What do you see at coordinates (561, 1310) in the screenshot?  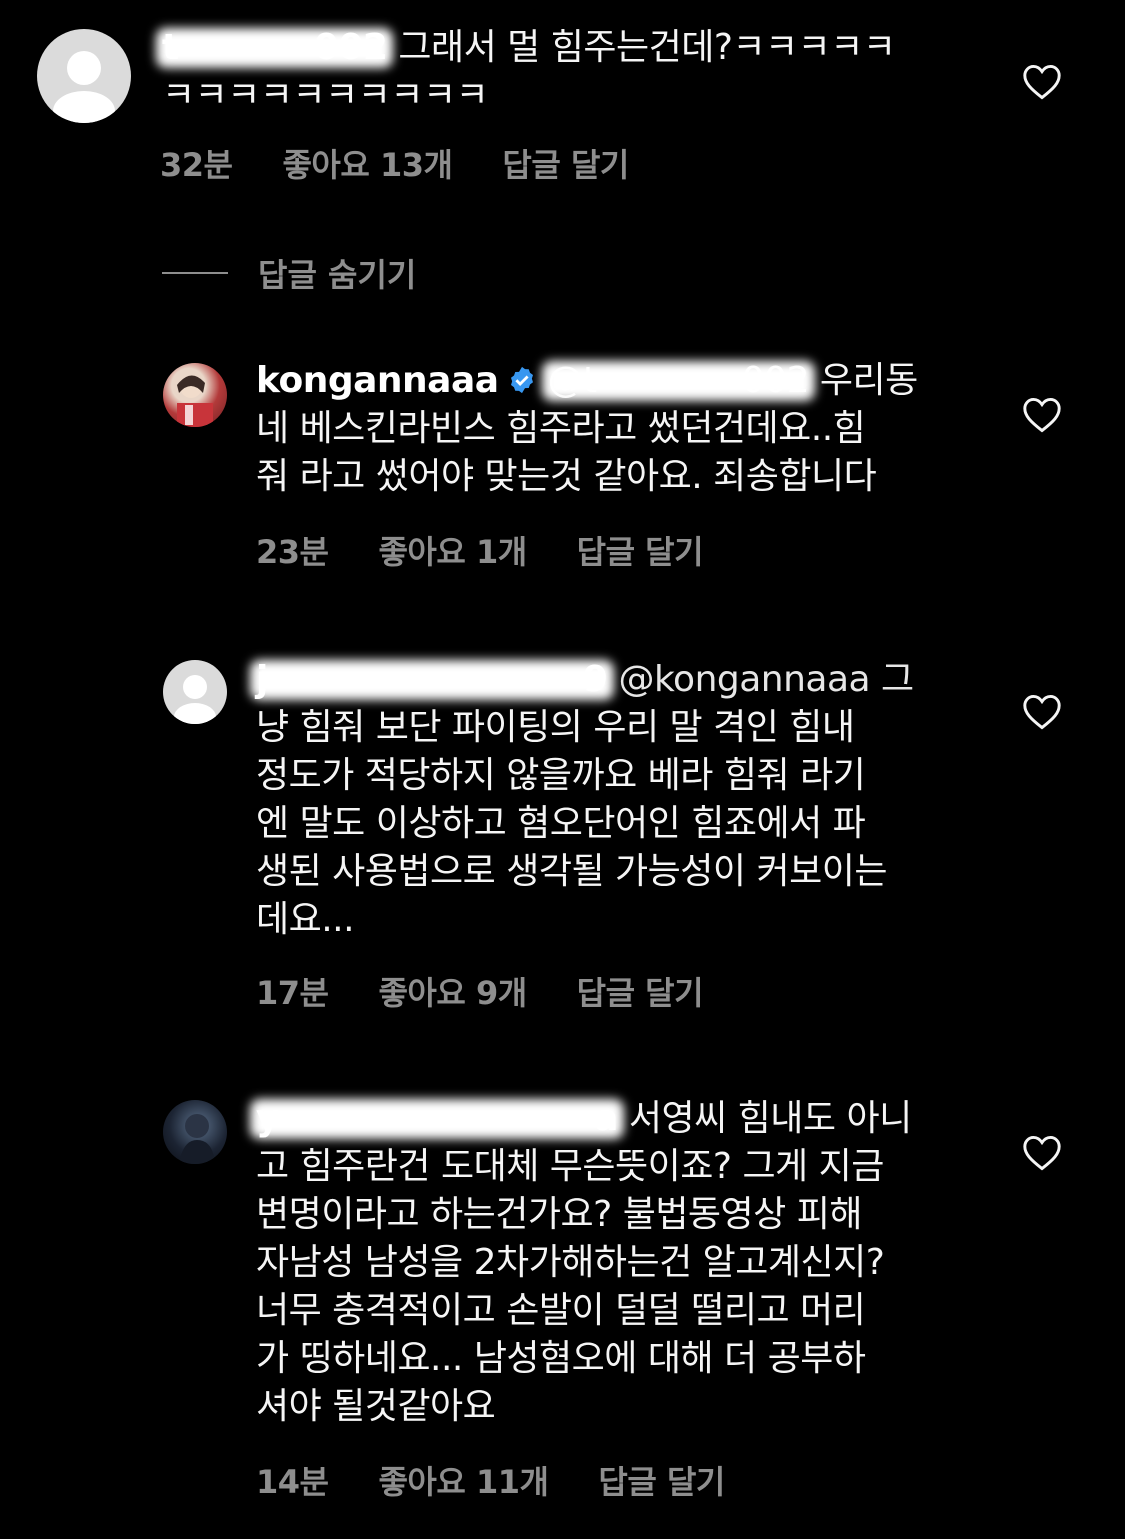 I see `comment-text-line: 너무 충격적이고 손발이 덜덜 떨리고 머리` at bounding box center [561, 1310].